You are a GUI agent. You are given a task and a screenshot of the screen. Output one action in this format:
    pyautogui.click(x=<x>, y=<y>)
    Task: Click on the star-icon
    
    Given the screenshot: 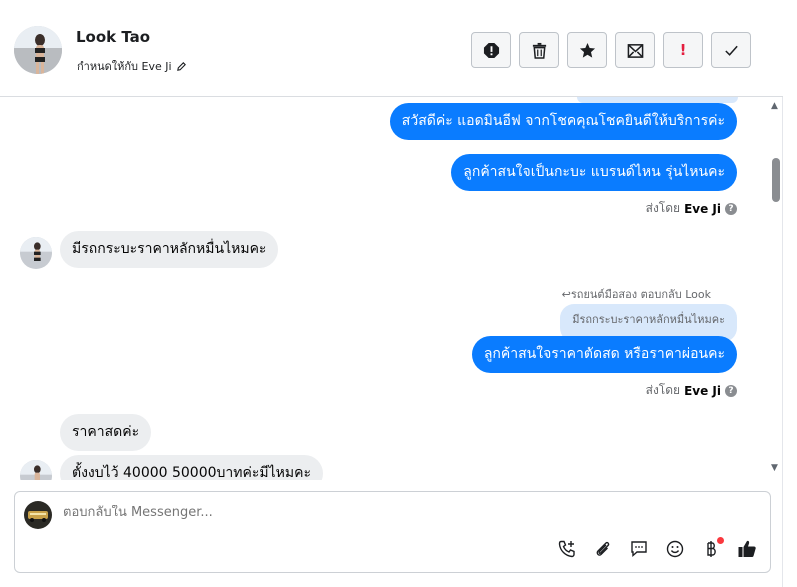 What is the action you would take?
    pyautogui.click(x=587, y=50)
    